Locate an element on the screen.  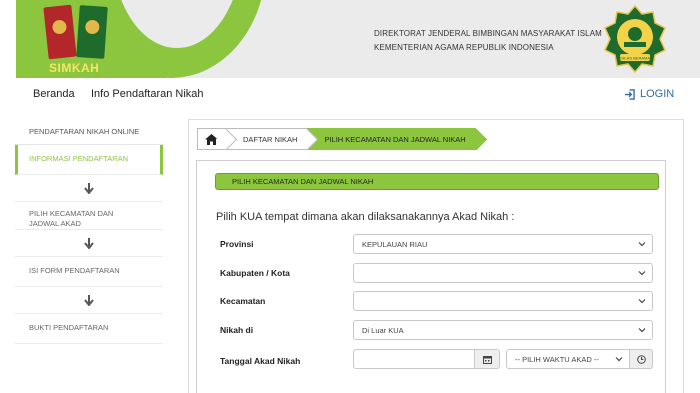
breadcrumb-daftar-nikah: DAFTAR NIKAH is located at coordinates (272, 139).